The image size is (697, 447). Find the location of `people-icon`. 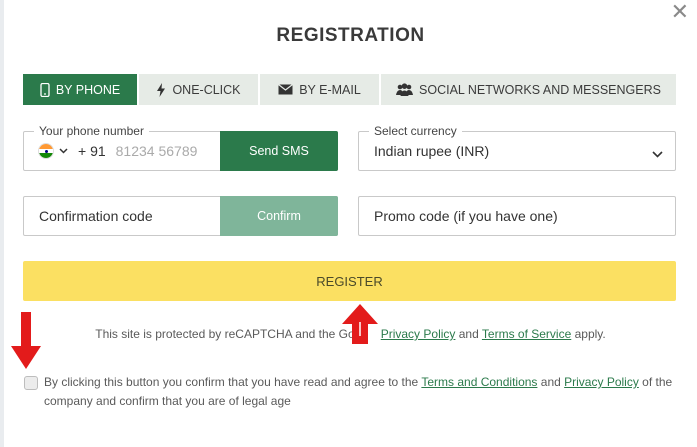

people-icon is located at coordinates (405, 89).